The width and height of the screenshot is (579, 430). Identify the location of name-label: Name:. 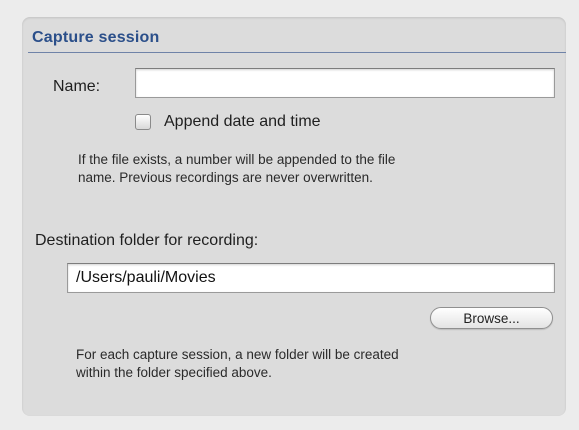
(77, 86).